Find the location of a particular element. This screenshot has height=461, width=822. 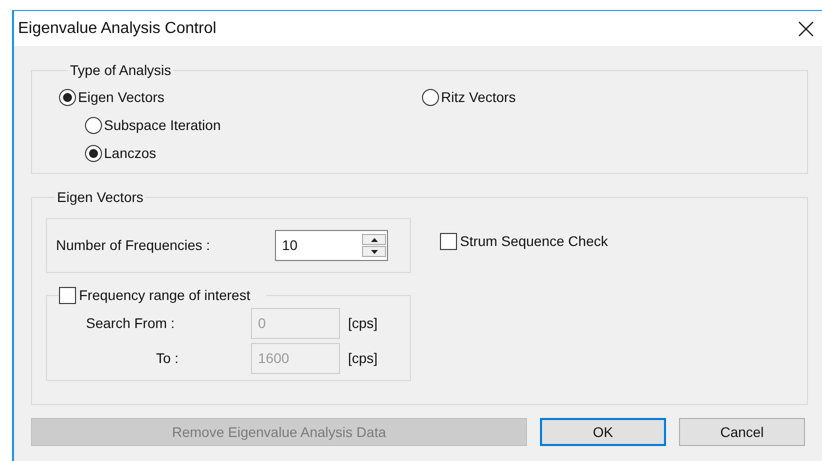

field-label: Number of Frequencies : is located at coordinates (134, 245).